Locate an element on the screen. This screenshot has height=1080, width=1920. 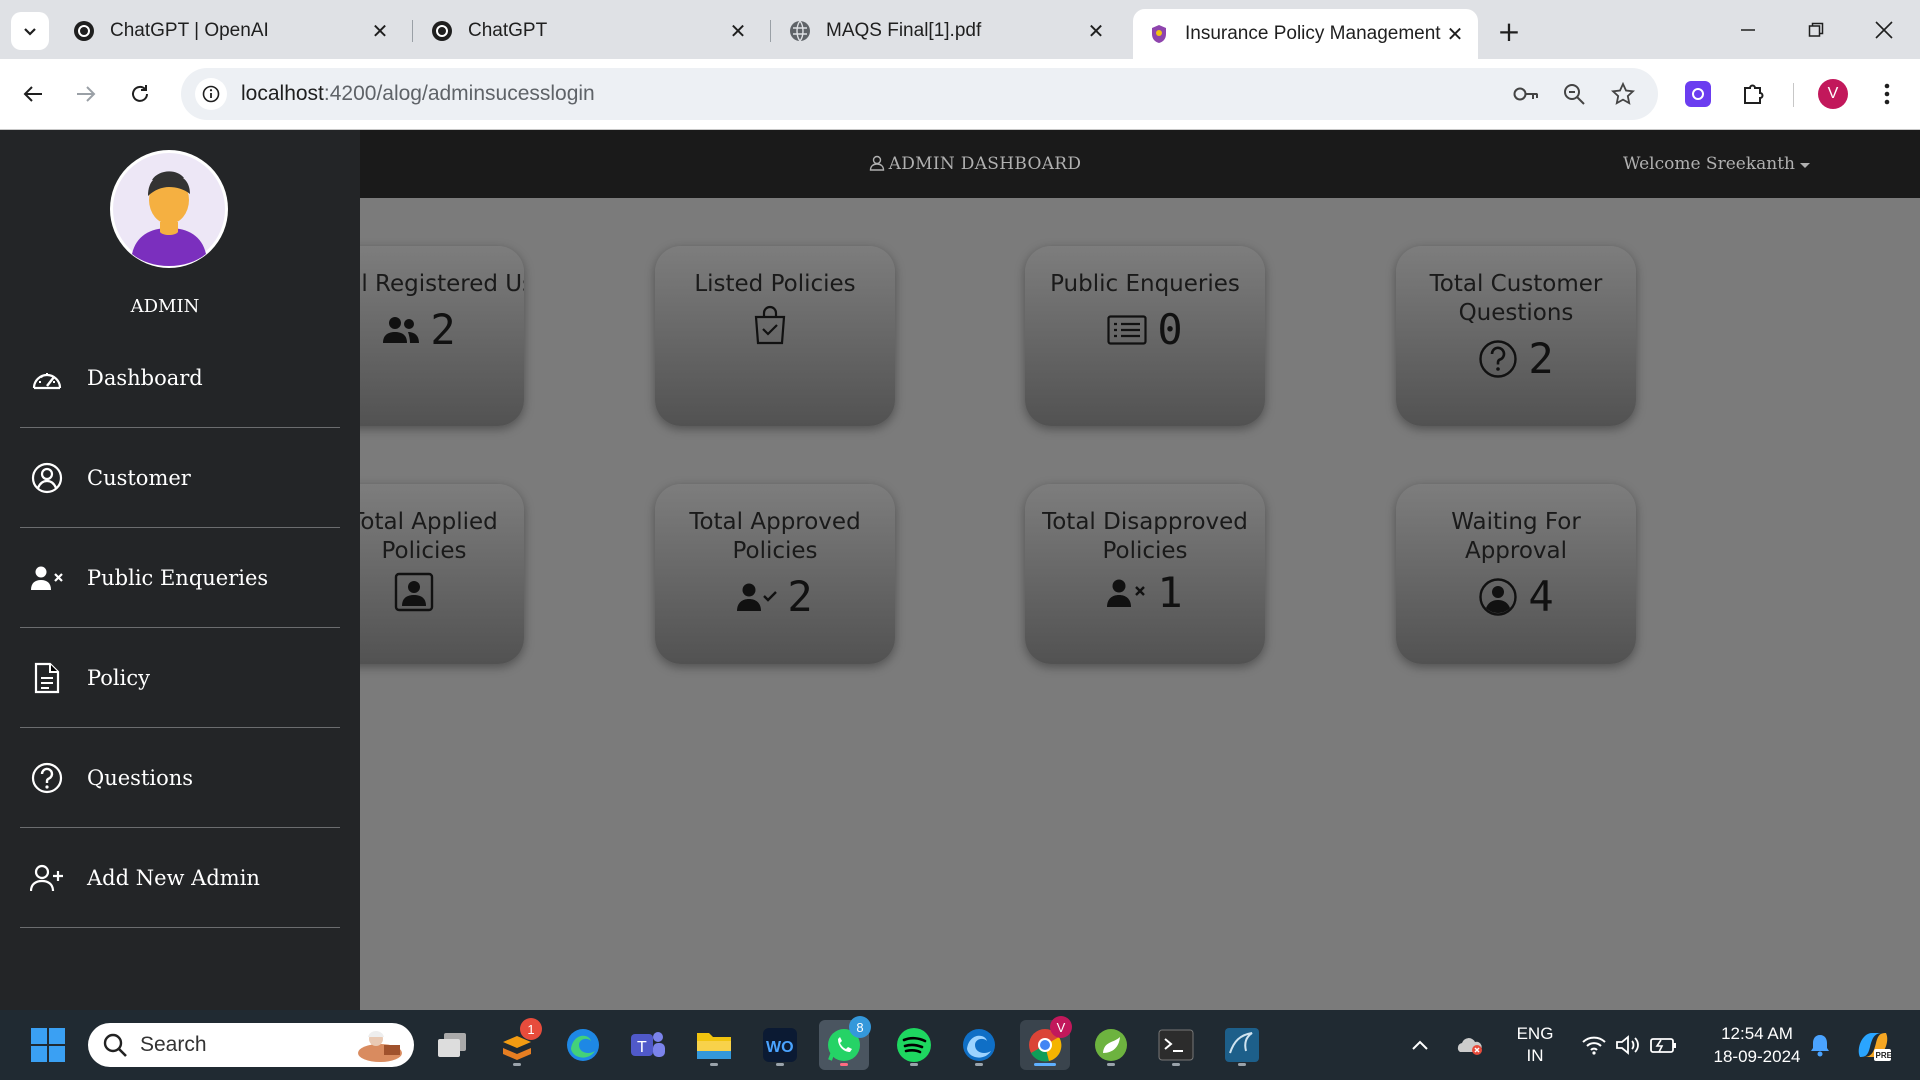
sidebar-item-customer: Customer is located at coordinates (180, 478).